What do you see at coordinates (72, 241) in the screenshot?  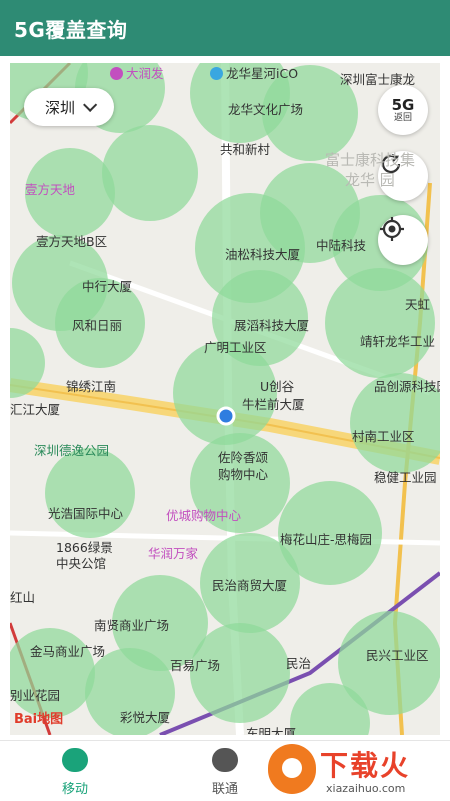 I see `poi-yifang-b: 壹方天地B区` at bounding box center [72, 241].